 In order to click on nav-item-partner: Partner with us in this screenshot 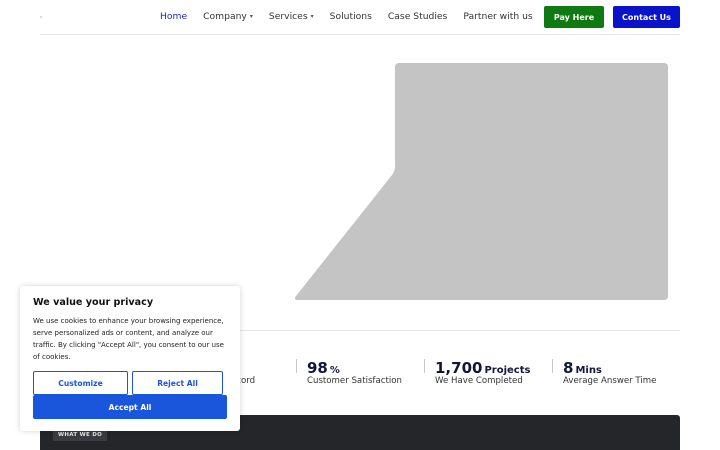, I will do `click(497, 16)`.